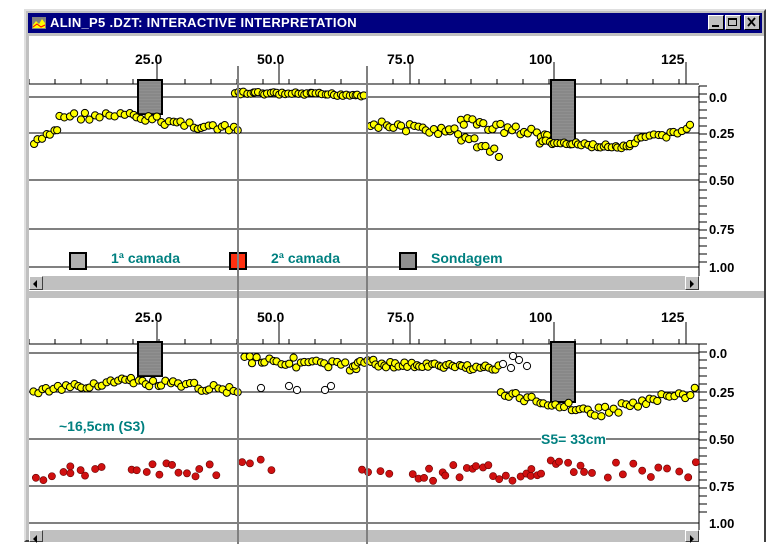 This screenshot has width=766, height=549. I want to click on minimize-button, so click(716, 22).